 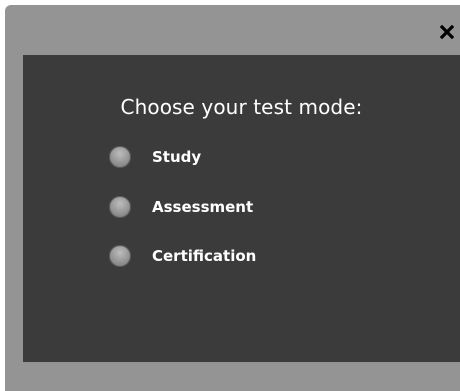 I want to click on close-icon, so click(x=447, y=32).